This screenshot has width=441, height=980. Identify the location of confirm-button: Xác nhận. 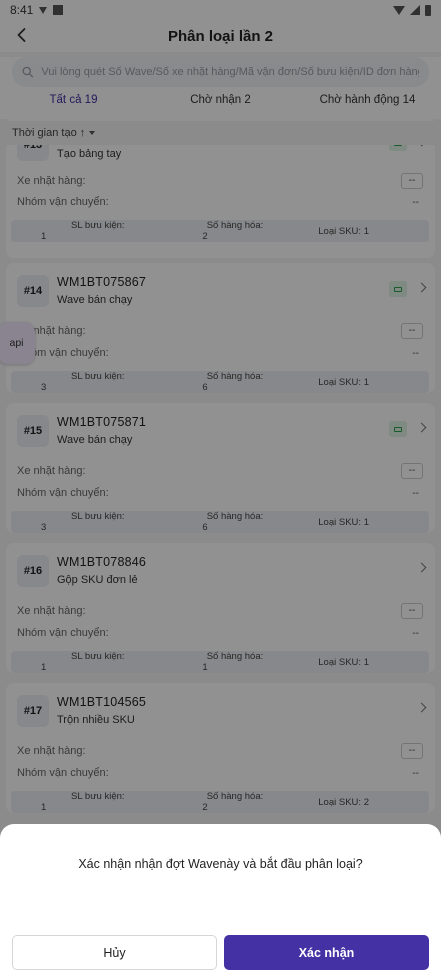
(326, 952).